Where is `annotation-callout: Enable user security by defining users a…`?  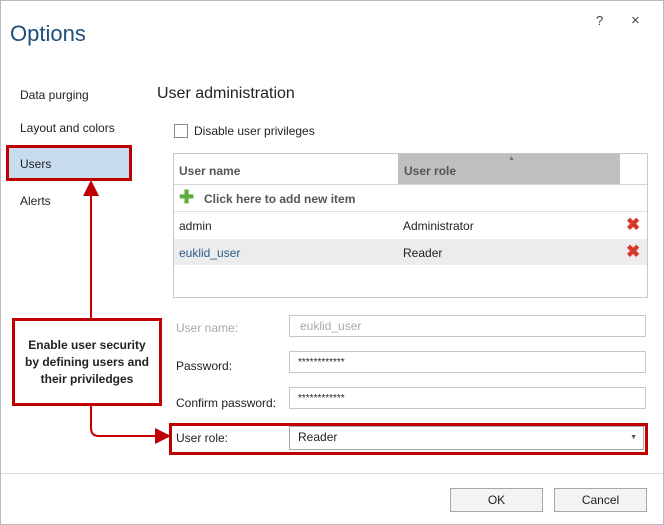
annotation-callout: Enable user security by defining users a… is located at coordinates (87, 362).